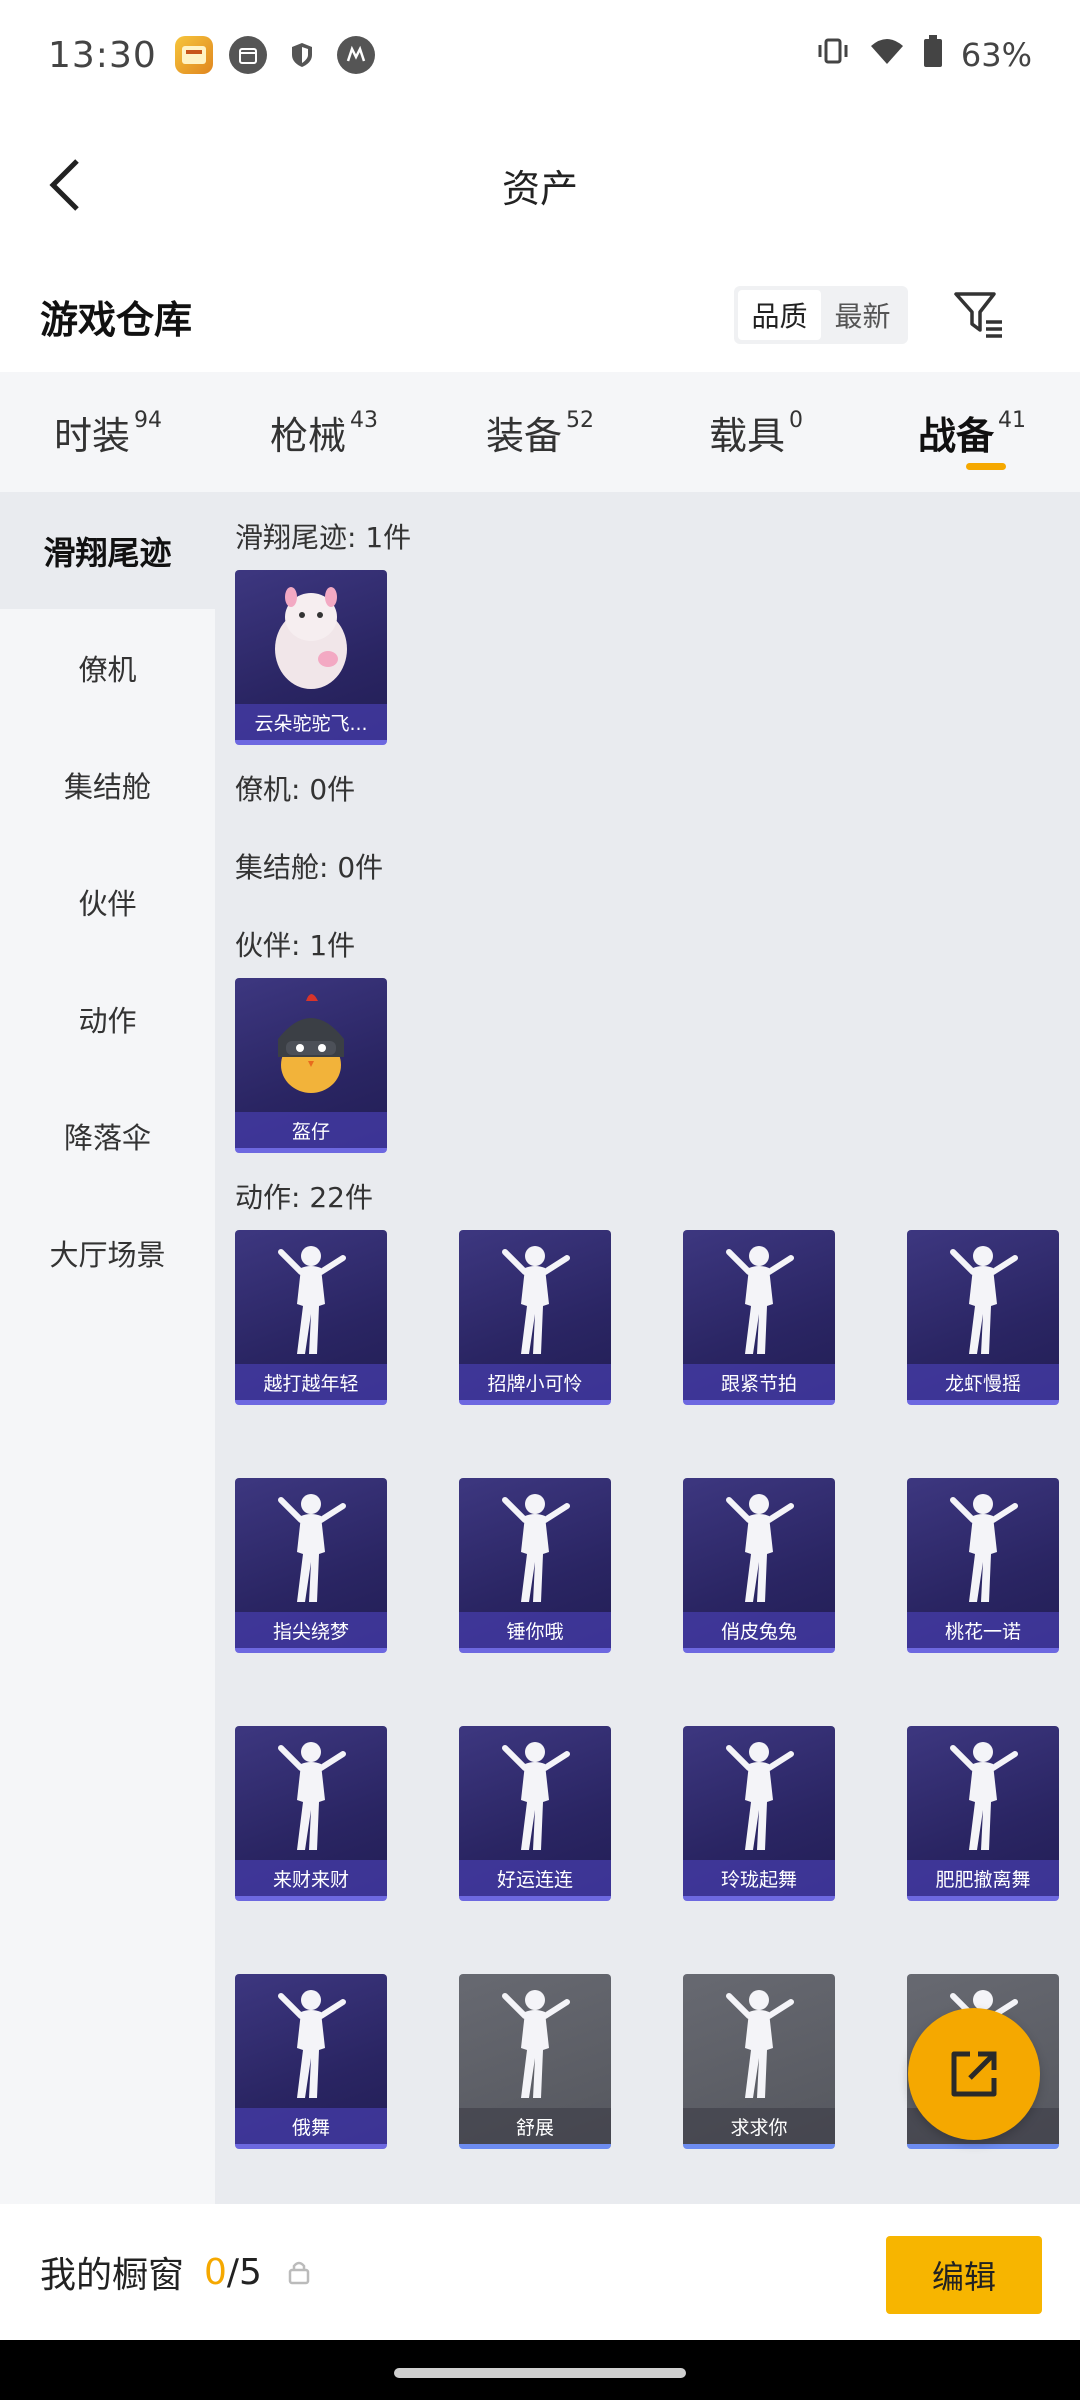 Image resolution: width=1080 pixels, height=2400 pixels. What do you see at coordinates (983, 1630) in the screenshot?
I see `emote-name: 桃花一诺` at bounding box center [983, 1630].